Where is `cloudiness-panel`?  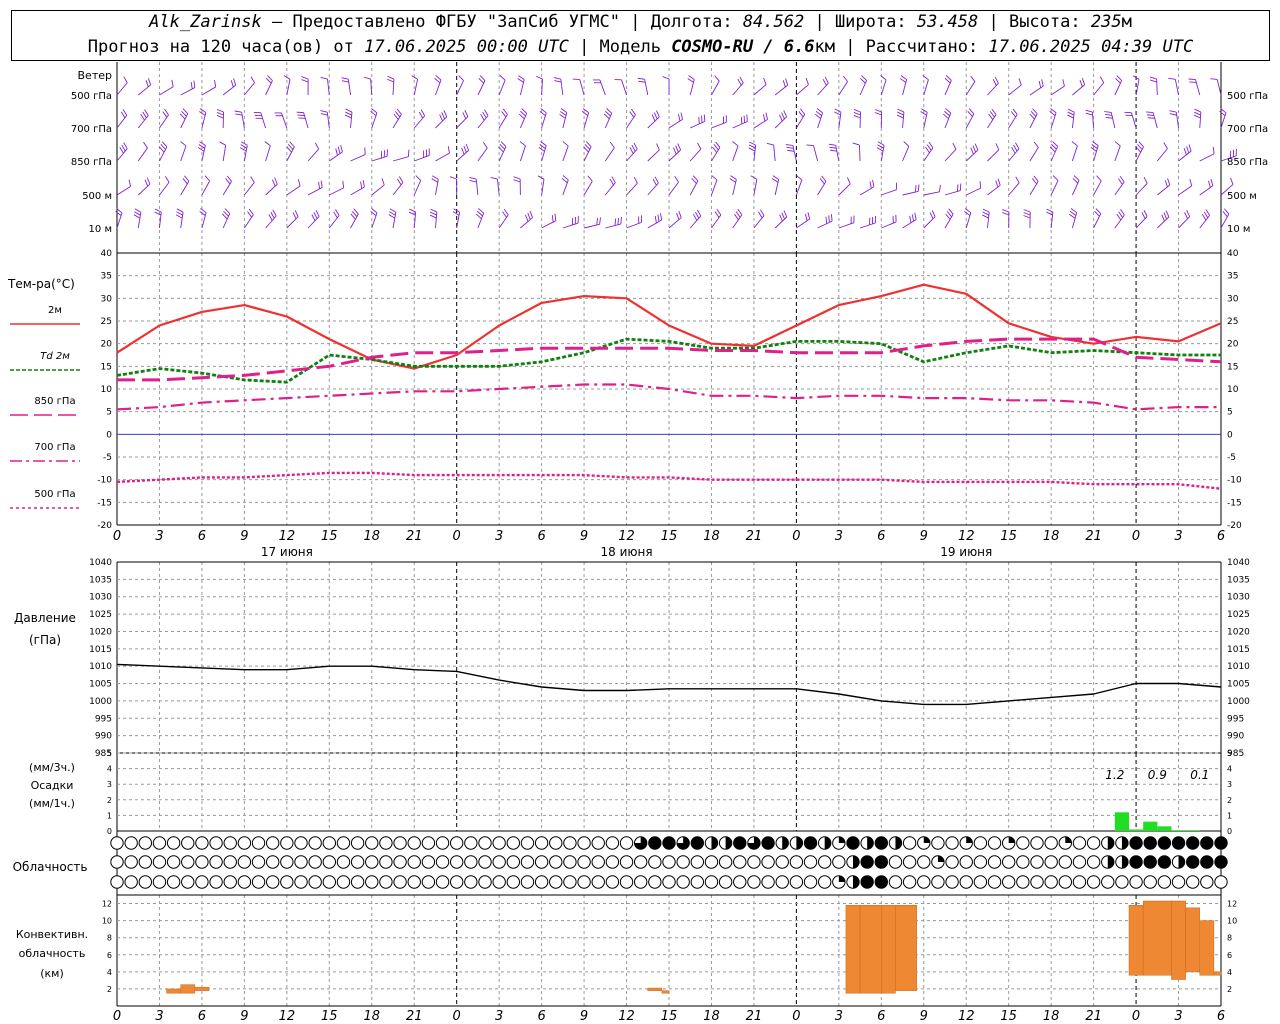
cloudiness-panel is located at coordinates (669, 862).